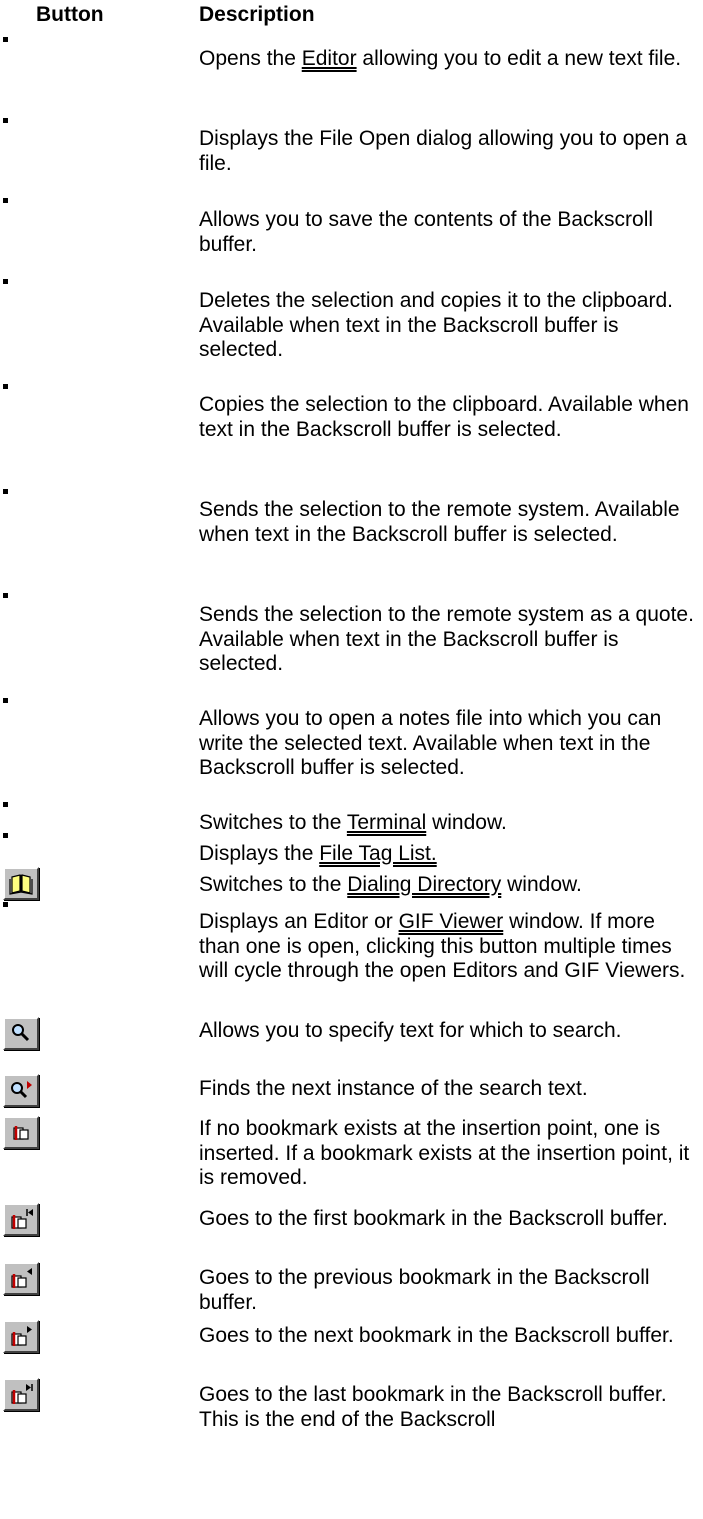 This screenshot has height=1519, width=703. I want to click on last-bookmark-button, so click(21, 1394).